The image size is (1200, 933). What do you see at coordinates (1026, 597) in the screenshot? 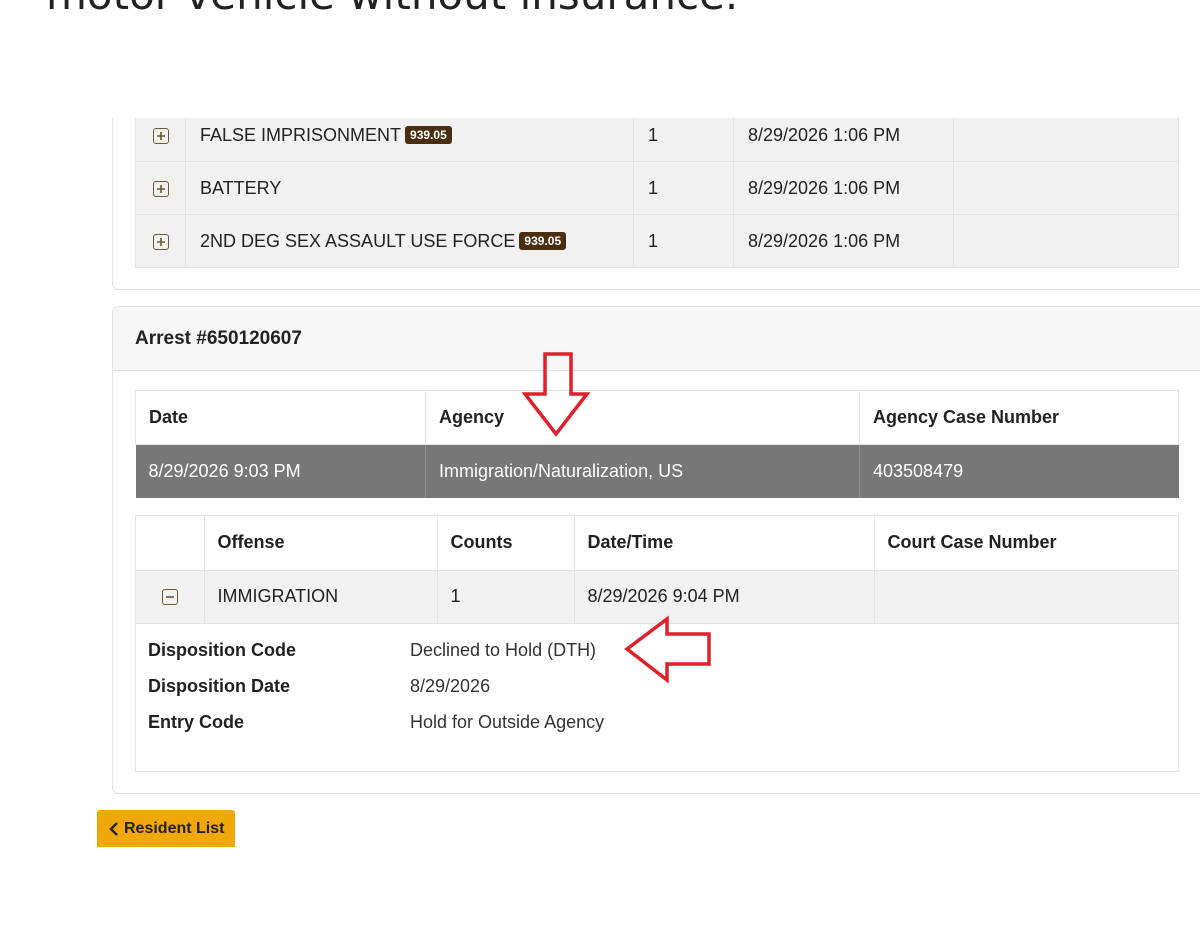
I see `offense-court-case-cell` at bounding box center [1026, 597].